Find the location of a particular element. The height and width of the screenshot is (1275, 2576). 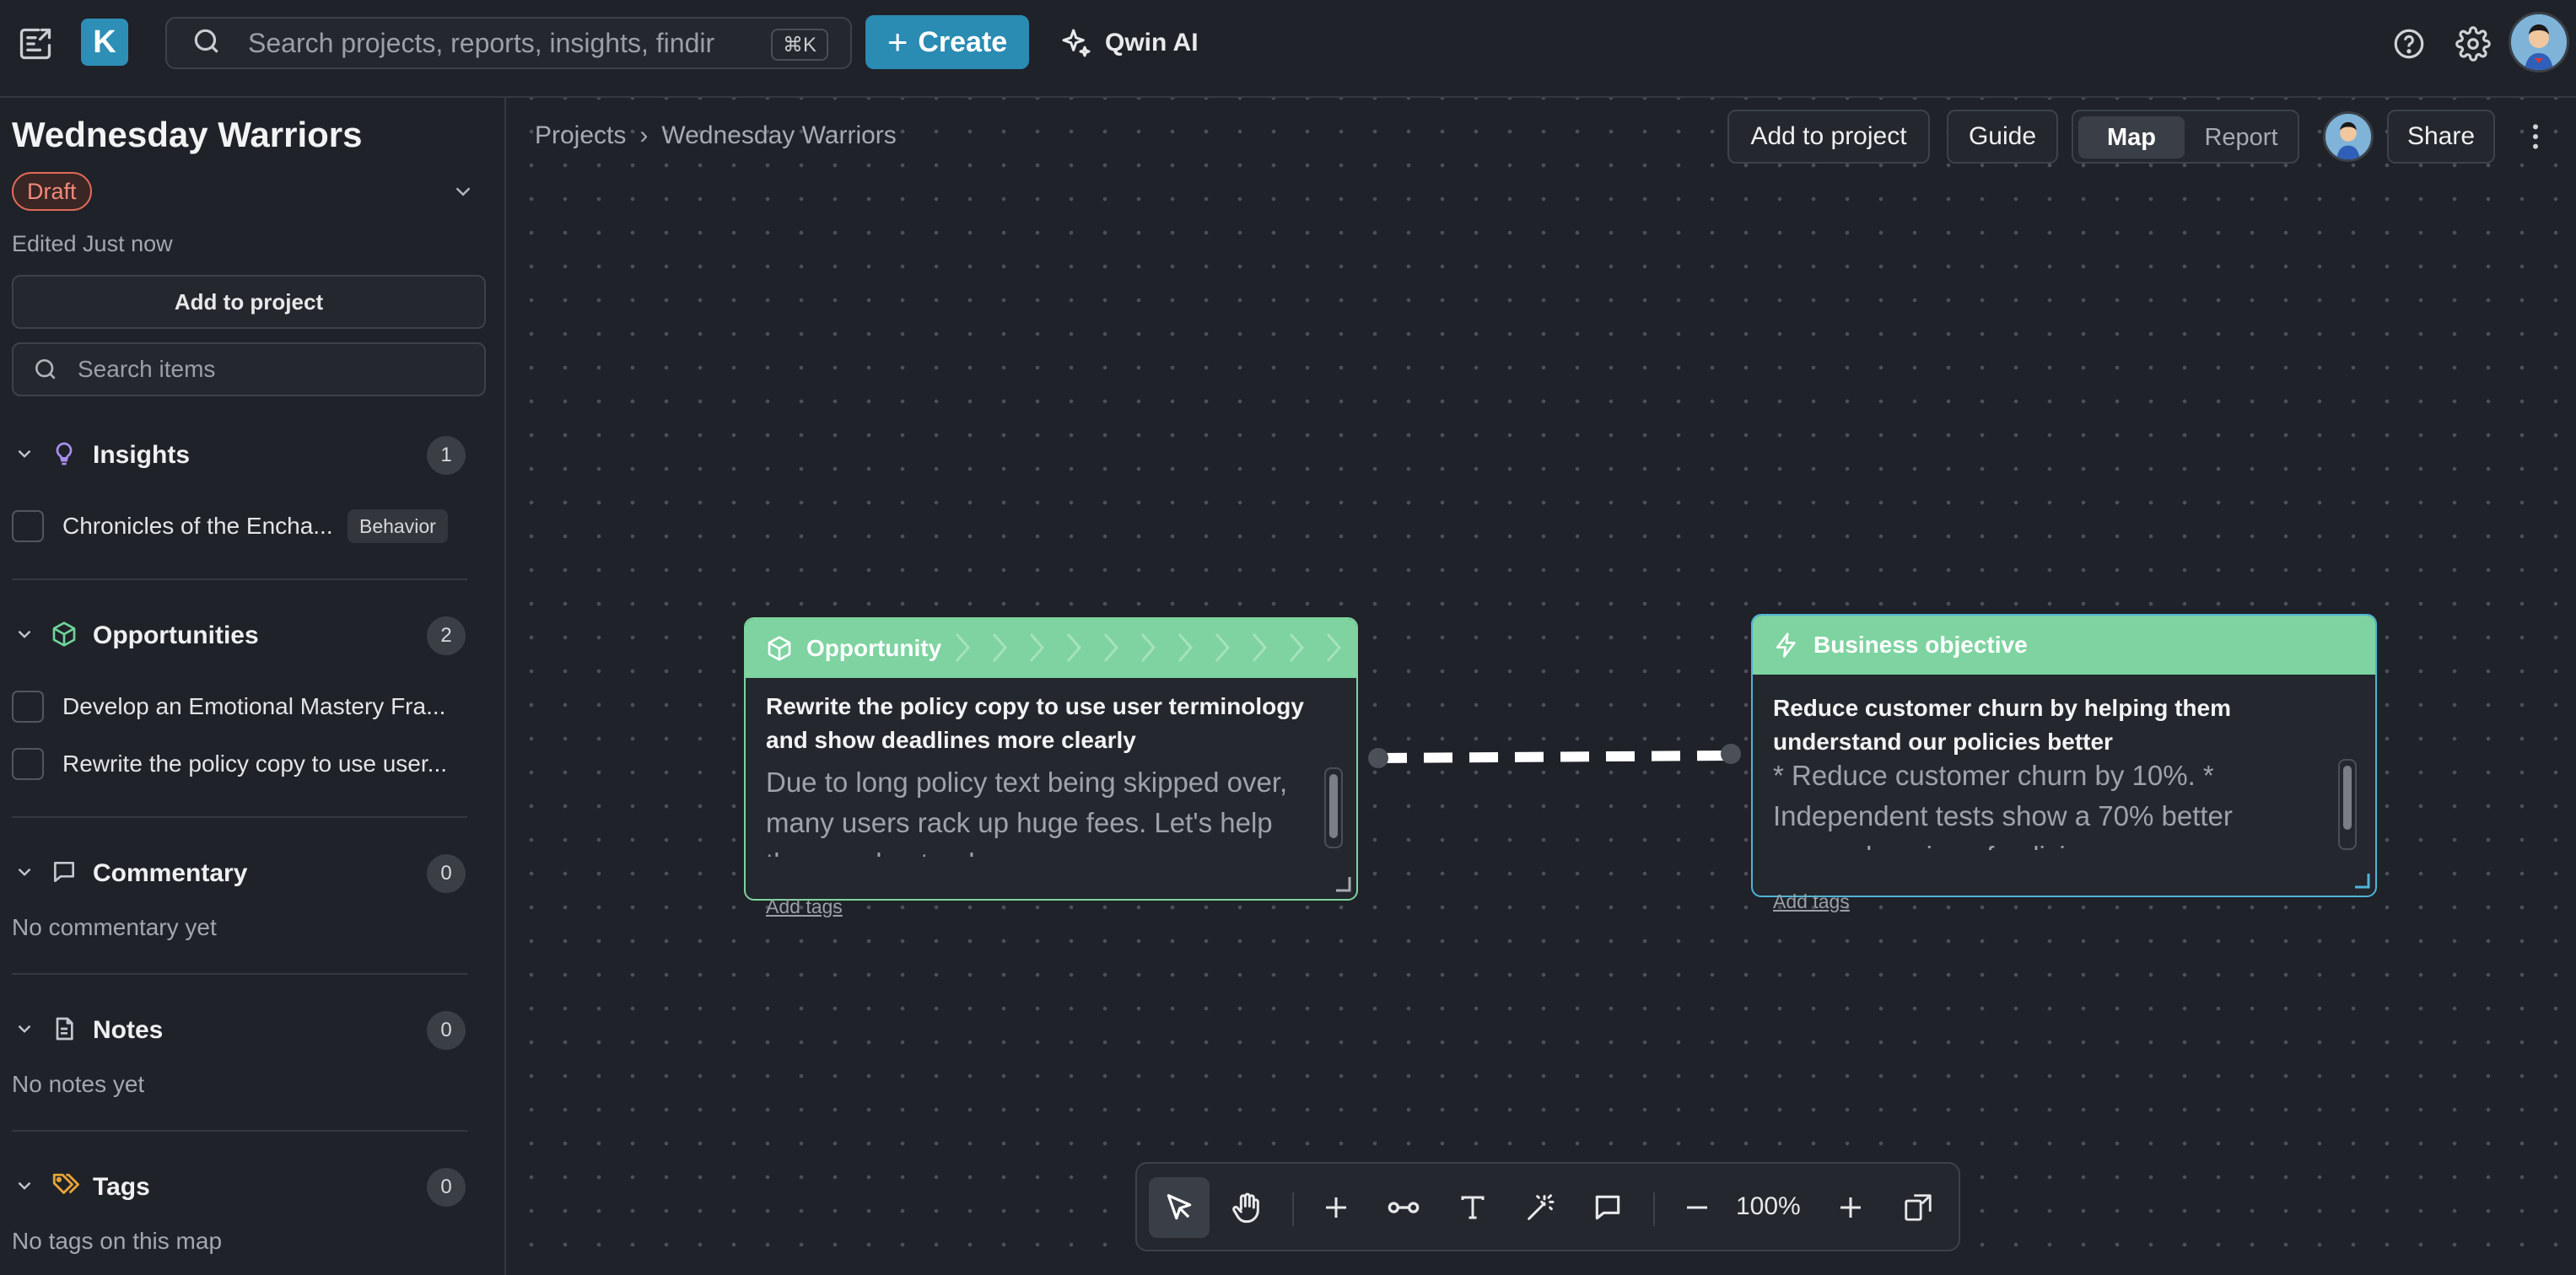

note-icon is located at coordinates (64, 1030).